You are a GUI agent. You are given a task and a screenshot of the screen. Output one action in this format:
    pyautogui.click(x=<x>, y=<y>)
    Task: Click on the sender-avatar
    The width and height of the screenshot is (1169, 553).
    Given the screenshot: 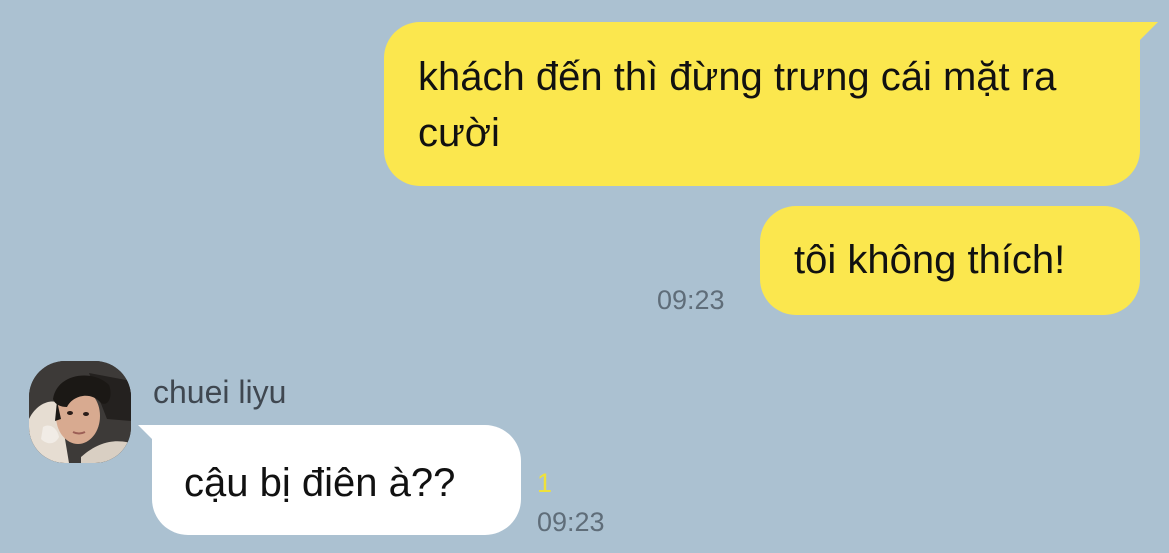 What is the action you would take?
    pyautogui.click(x=80, y=412)
    